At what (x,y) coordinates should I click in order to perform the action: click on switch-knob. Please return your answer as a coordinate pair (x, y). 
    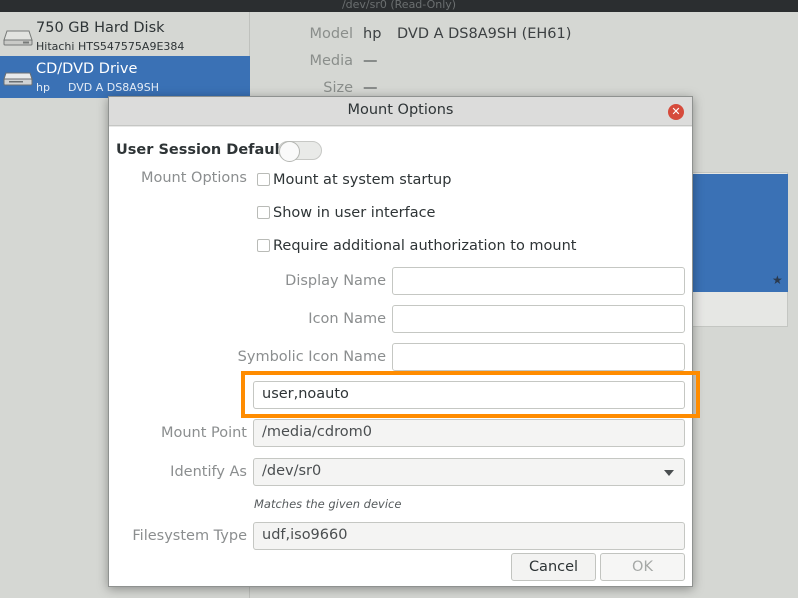
    Looking at the image, I should click on (289, 151).